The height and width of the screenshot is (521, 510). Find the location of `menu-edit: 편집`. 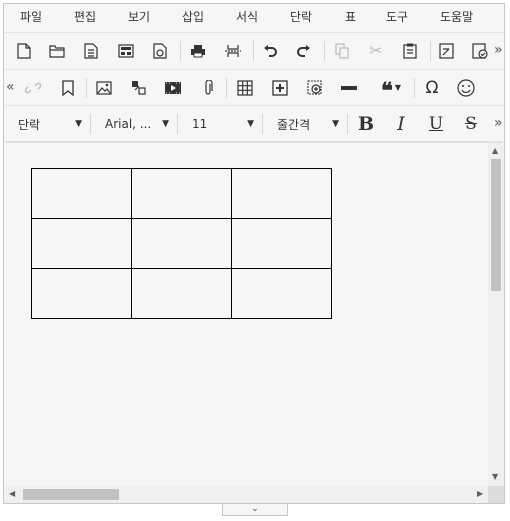

menu-edit: 편집 is located at coordinates (85, 17).